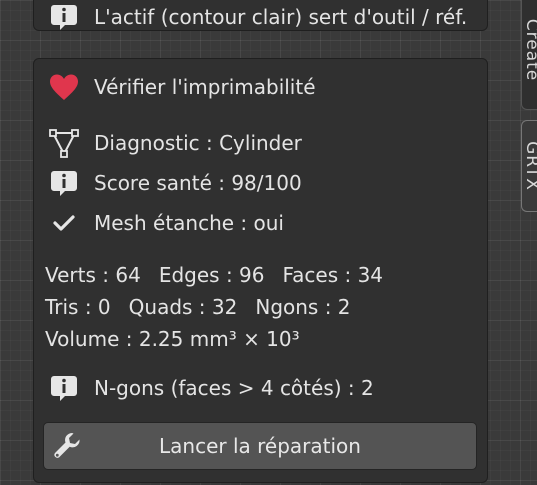 This screenshot has height=485, width=537. I want to click on wrench-icon, so click(67, 448).